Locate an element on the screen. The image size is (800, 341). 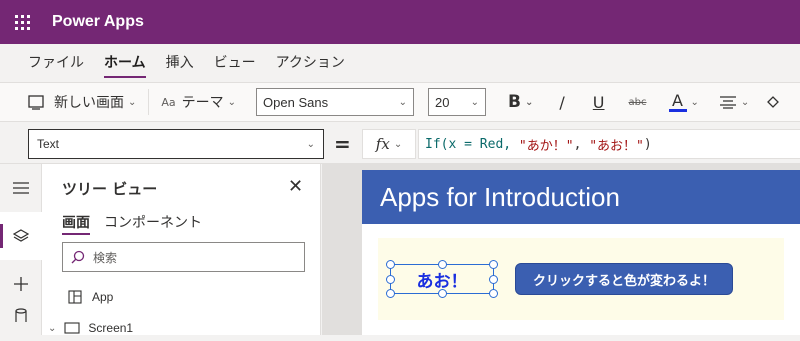
theme-label: テーマ is located at coordinates (202, 103).